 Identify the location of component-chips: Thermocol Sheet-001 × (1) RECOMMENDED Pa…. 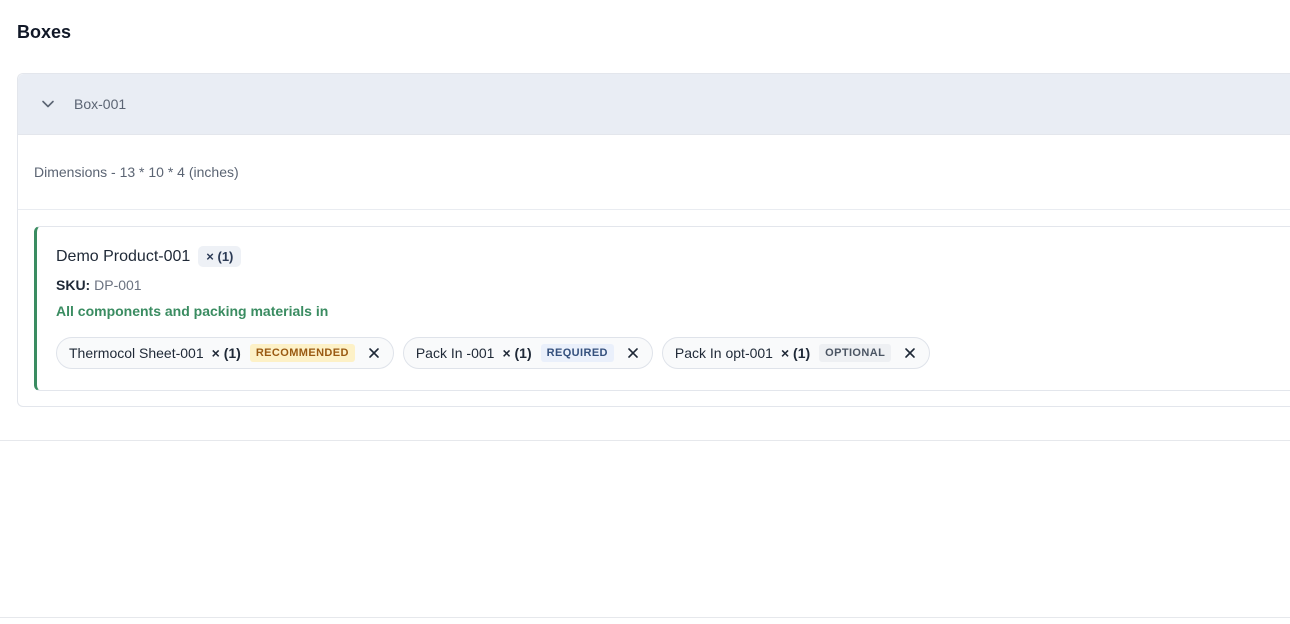
(493, 353).